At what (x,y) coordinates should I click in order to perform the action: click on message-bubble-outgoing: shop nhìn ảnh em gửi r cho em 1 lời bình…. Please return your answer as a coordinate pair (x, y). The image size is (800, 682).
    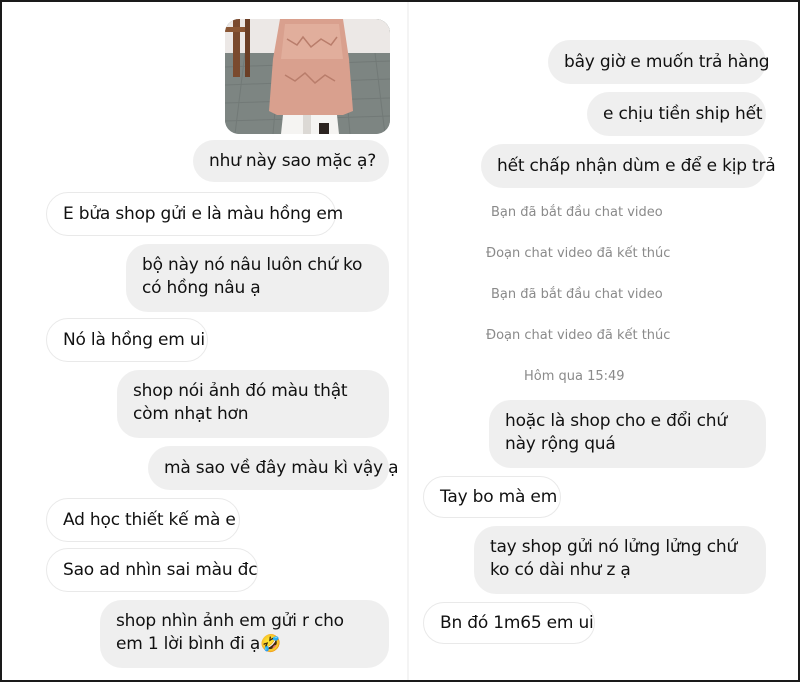
    Looking at the image, I should click on (244, 634).